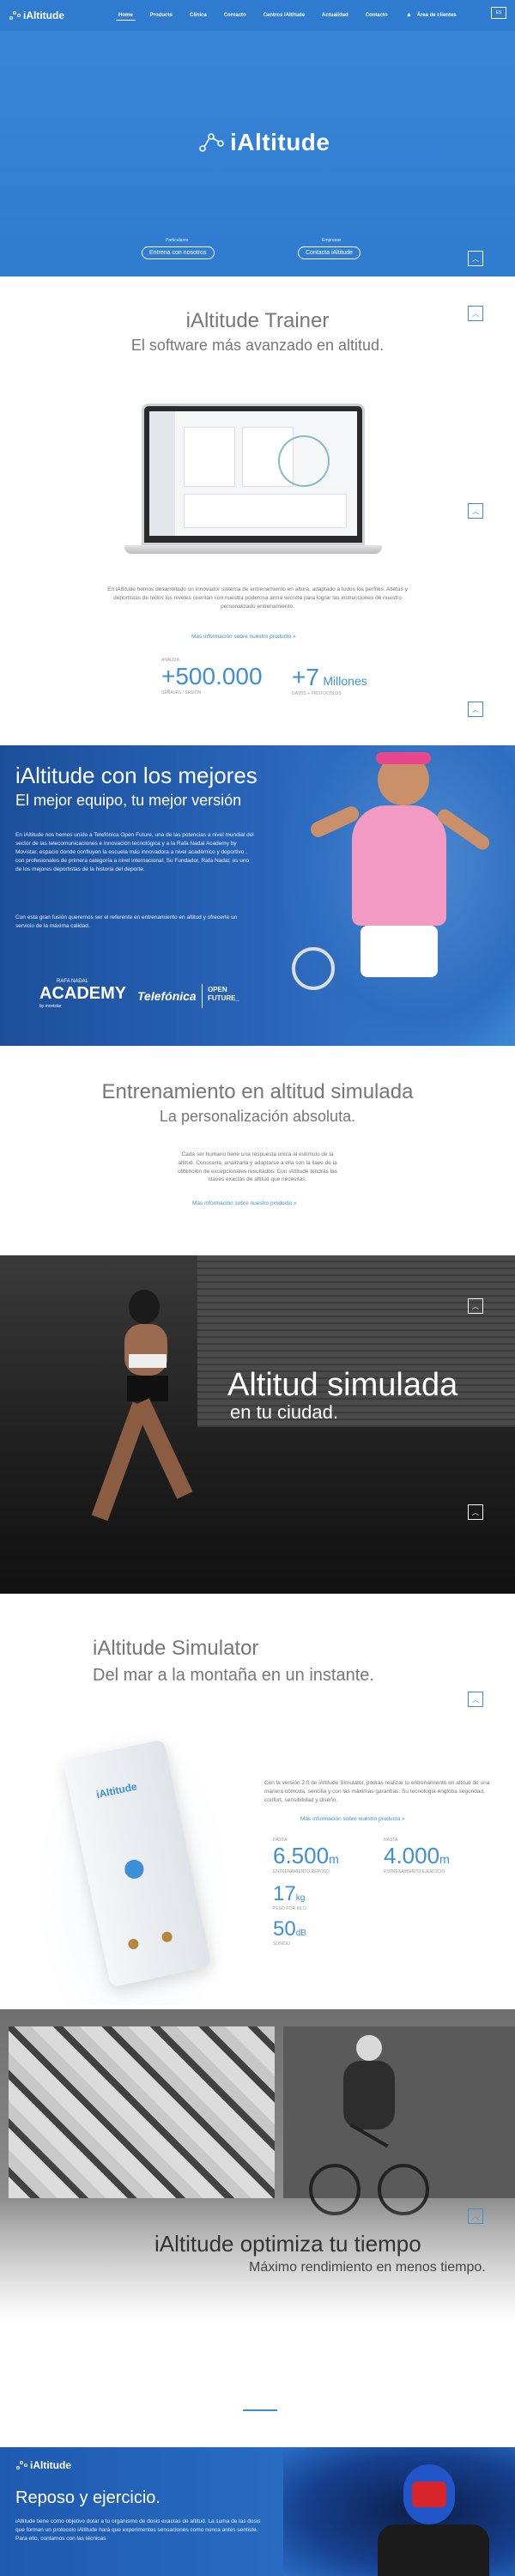 This screenshot has height=2576, width=515. Describe the element at coordinates (412, 1856) in the screenshot. I see `stat-exercise-value: 4.000` at that location.